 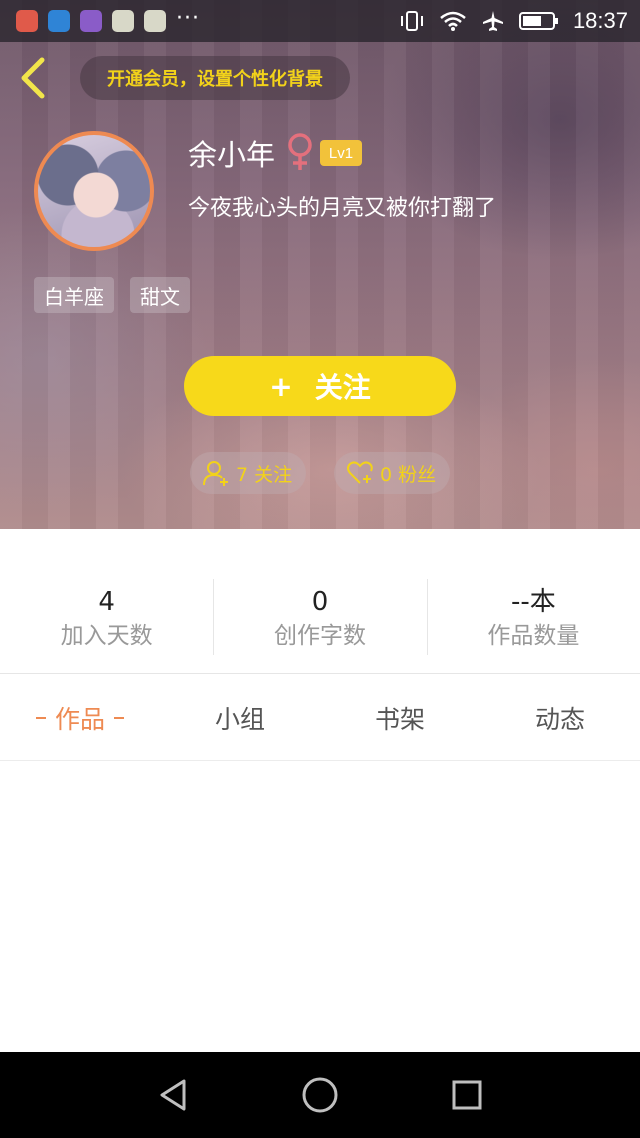 I want to click on back-button, so click(x=34, y=78).